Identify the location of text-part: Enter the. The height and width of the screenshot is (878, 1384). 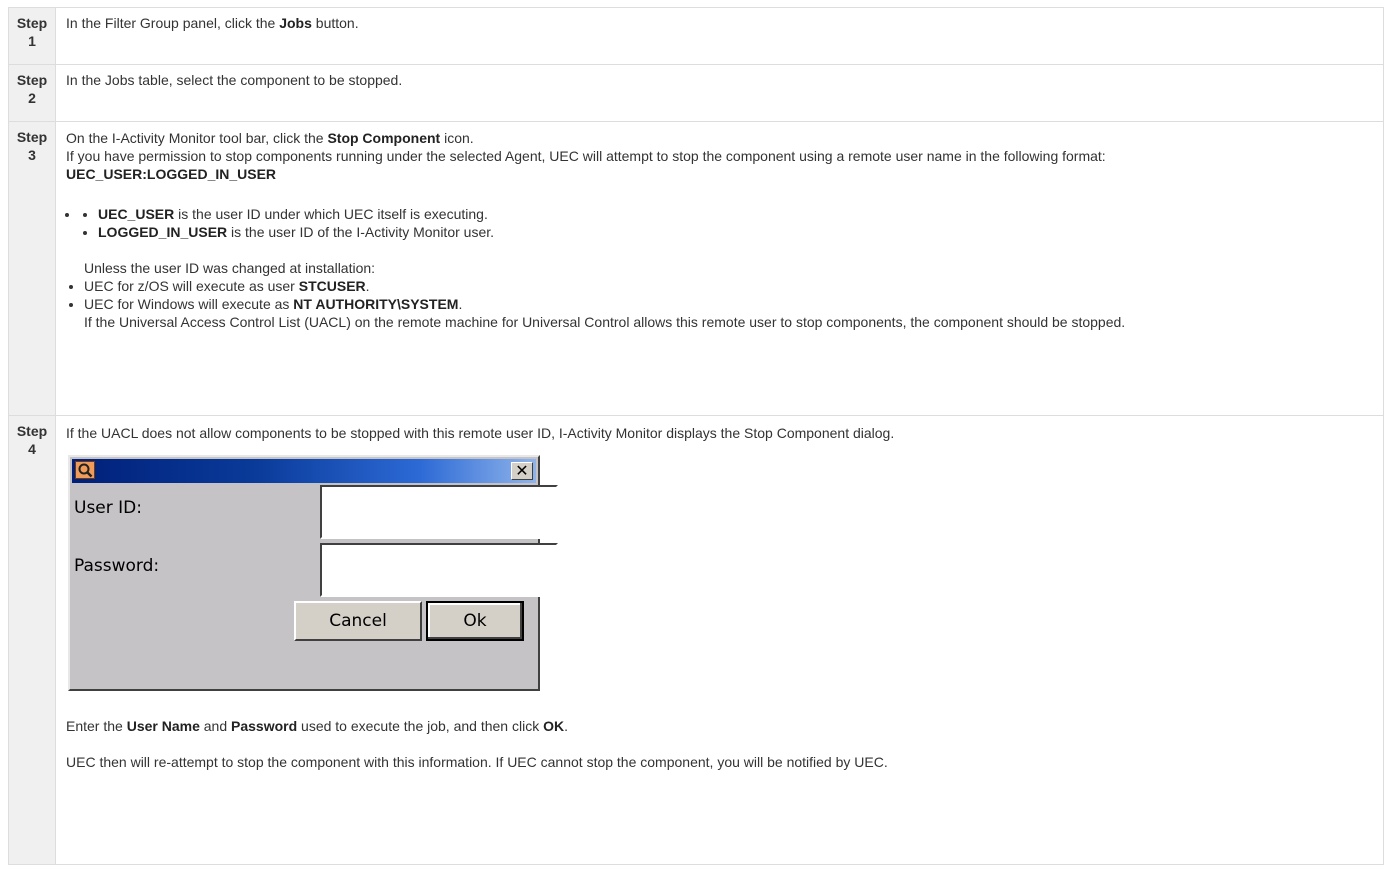
(96, 726).